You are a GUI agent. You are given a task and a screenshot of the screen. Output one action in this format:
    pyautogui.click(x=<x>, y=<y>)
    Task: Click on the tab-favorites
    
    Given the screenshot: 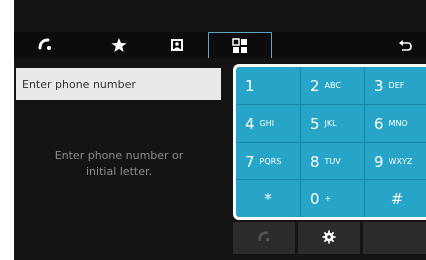 What is the action you would take?
    pyautogui.click(x=119, y=45)
    